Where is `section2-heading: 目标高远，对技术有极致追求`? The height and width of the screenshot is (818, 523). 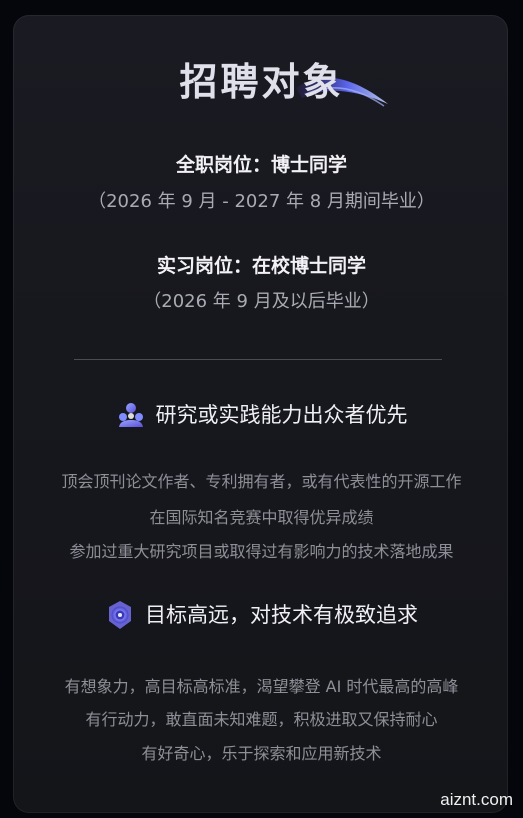 section2-heading: 目标高远，对技术有极致追求 is located at coordinates (261, 615).